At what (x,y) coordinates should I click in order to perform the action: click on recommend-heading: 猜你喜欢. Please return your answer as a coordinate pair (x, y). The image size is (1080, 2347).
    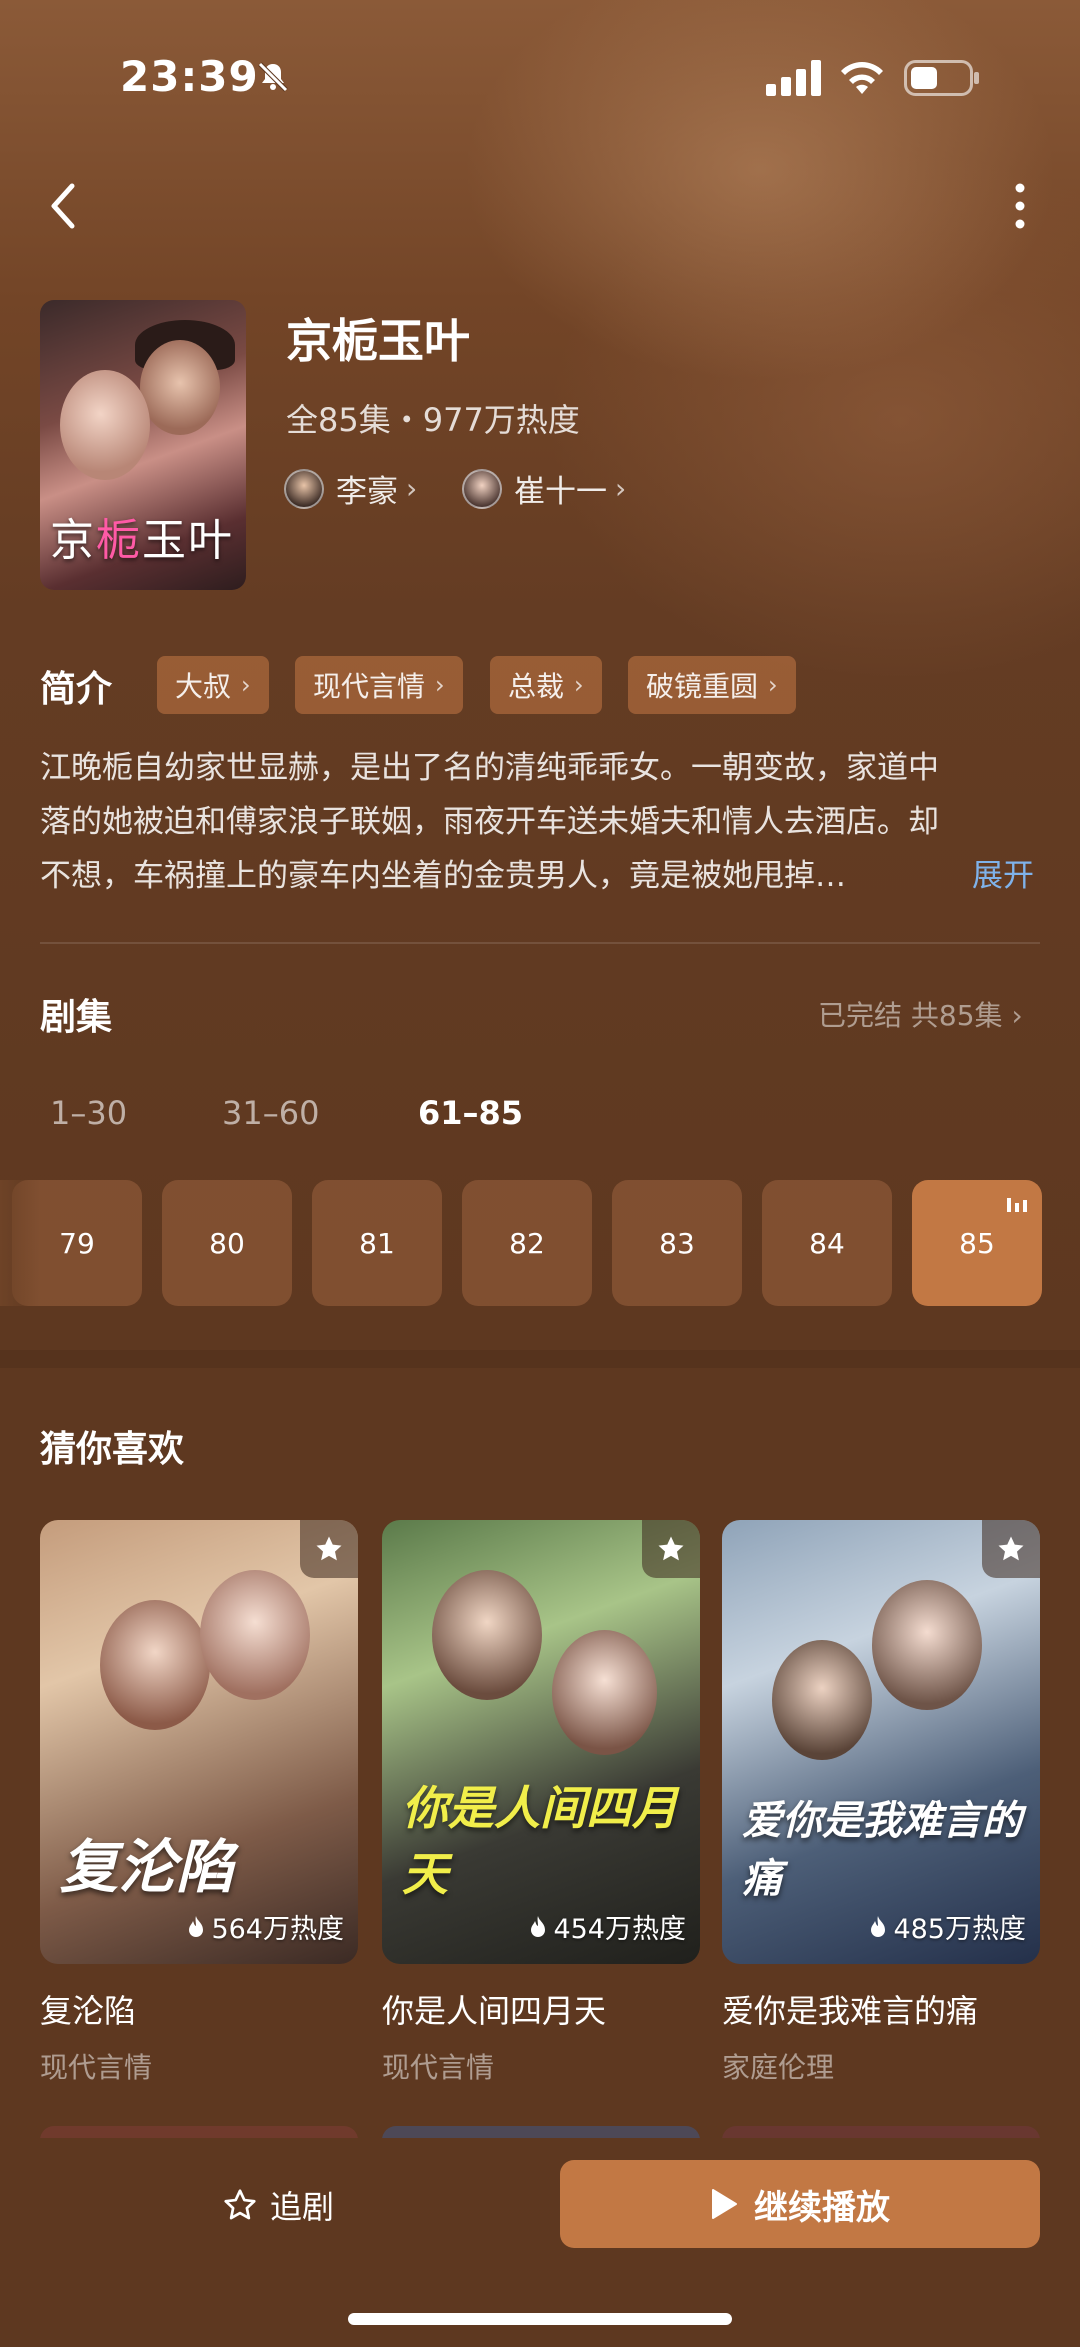
    Looking at the image, I should click on (112, 1449).